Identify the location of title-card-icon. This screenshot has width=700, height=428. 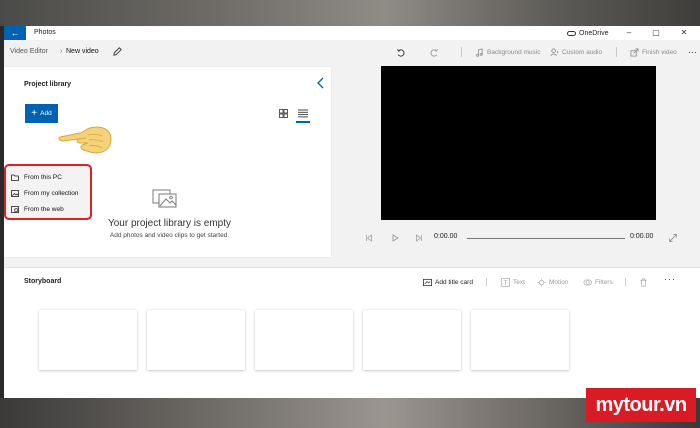
(427, 282).